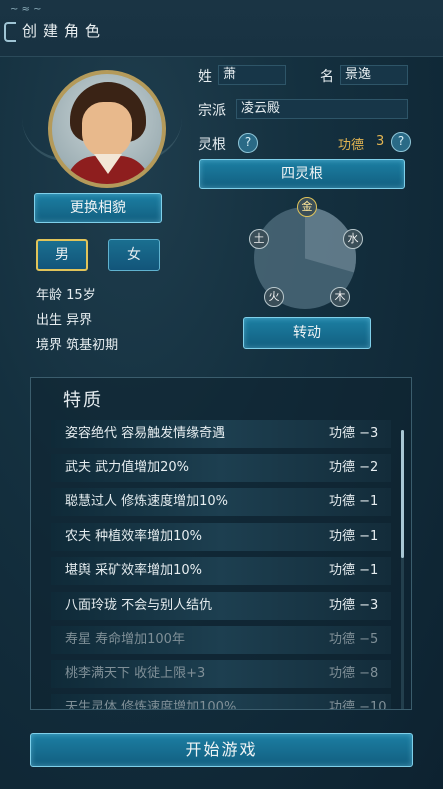 This screenshot has width=443, height=789. What do you see at coordinates (62, 255) in the screenshot?
I see `male-button: 男` at bounding box center [62, 255].